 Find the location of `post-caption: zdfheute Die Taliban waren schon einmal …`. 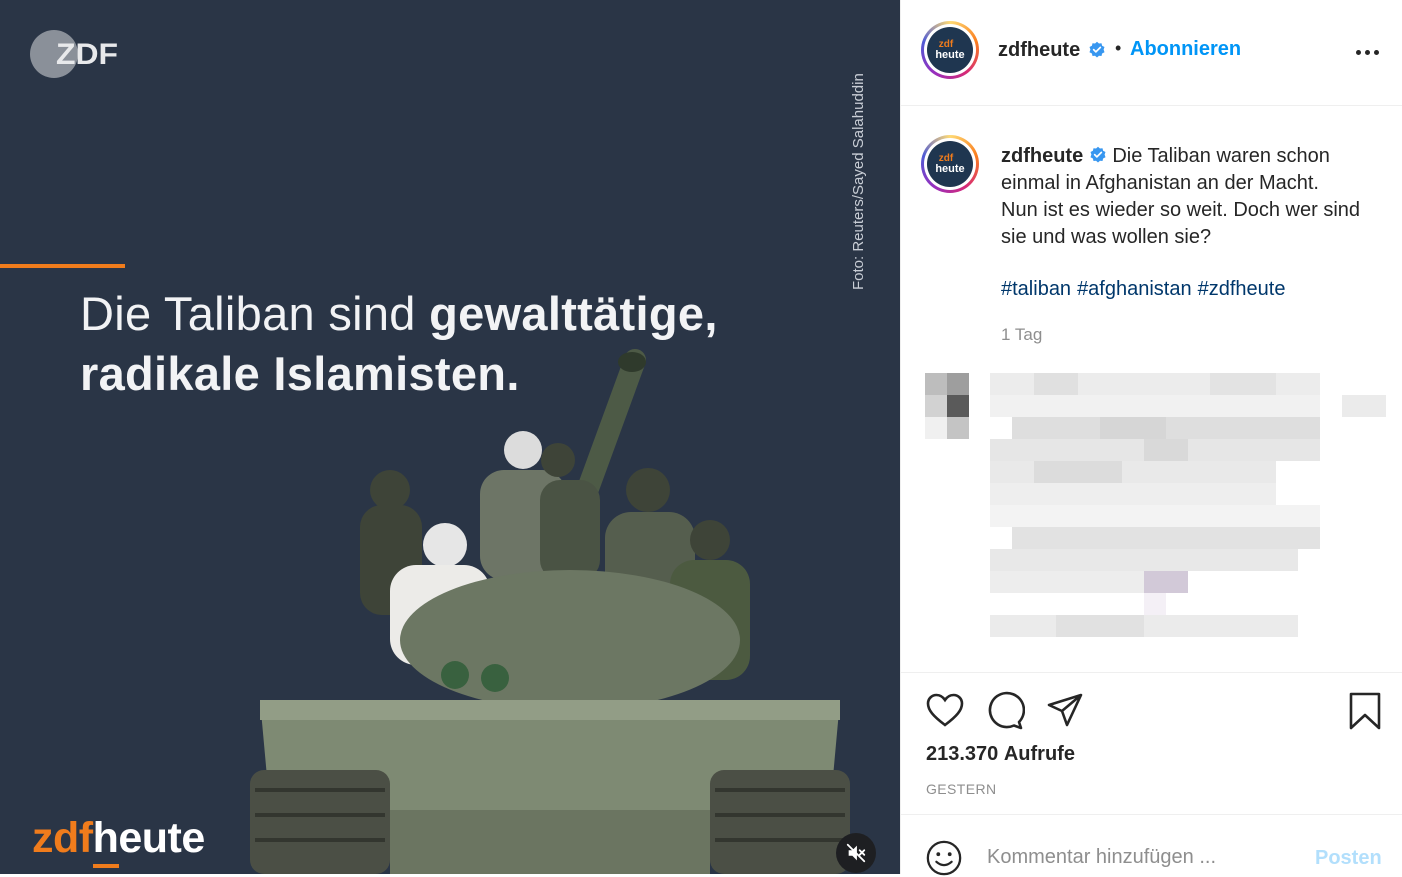

post-caption: zdfheute Die Taliban waren schon einmal … is located at coordinates (1181, 197).